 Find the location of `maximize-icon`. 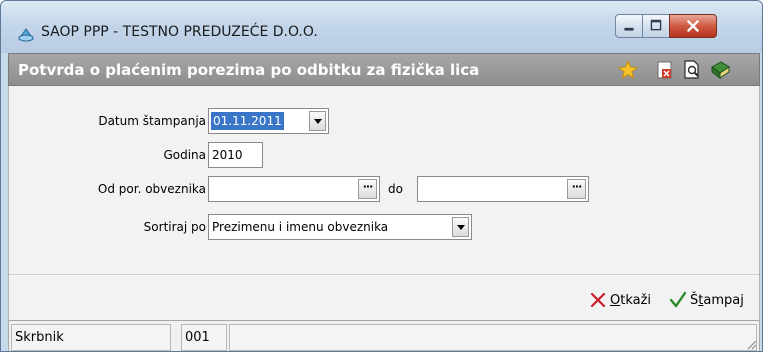

maximize-icon is located at coordinates (656, 25).